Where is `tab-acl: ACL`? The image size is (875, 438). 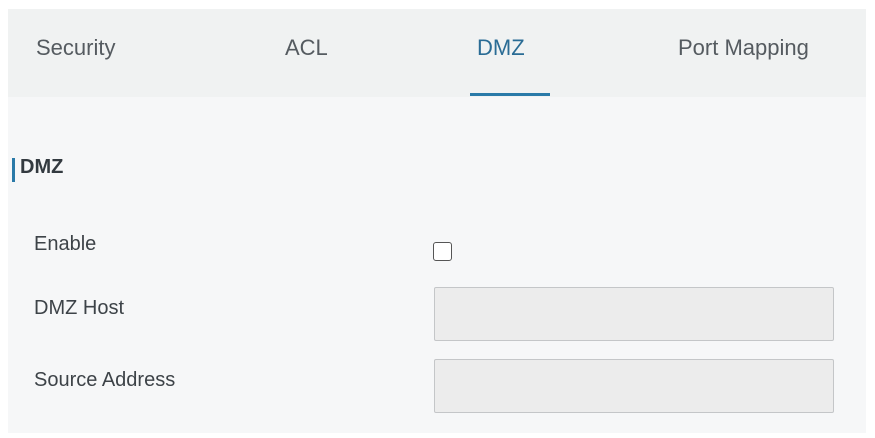
tab-acl: ACL is located at coordinates (306, 53).